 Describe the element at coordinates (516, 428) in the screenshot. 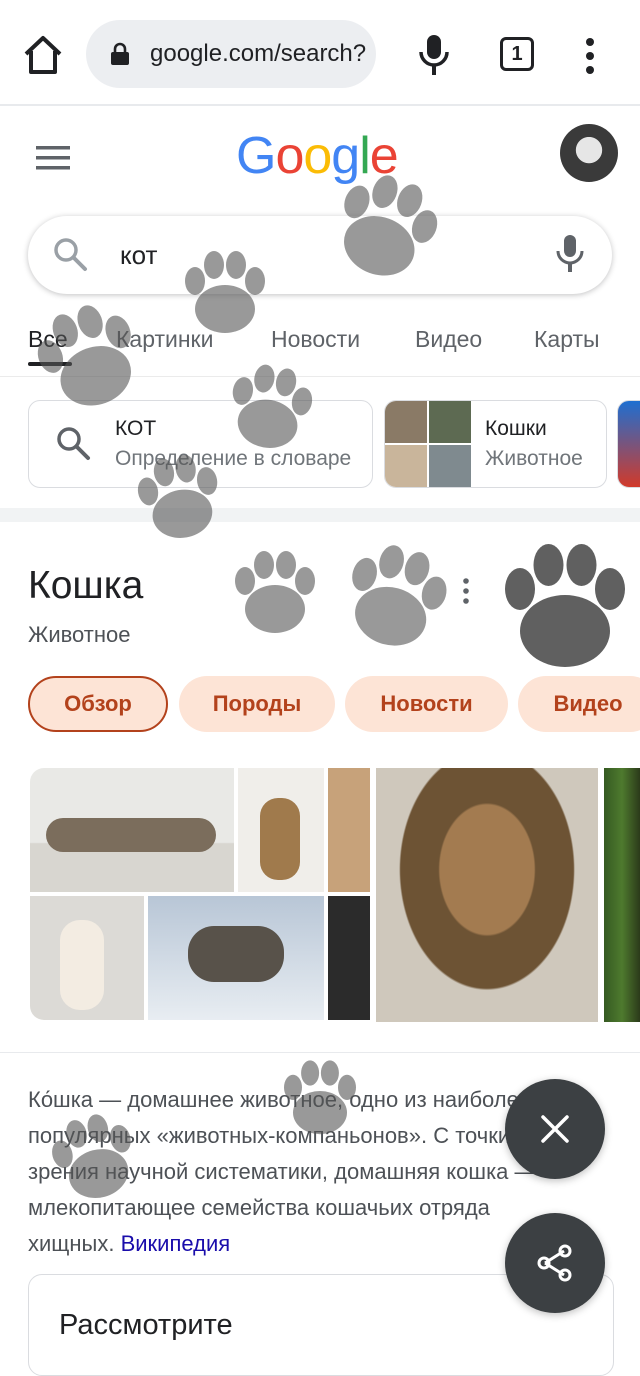

I see `suggestion-title: Кошки` at that location.